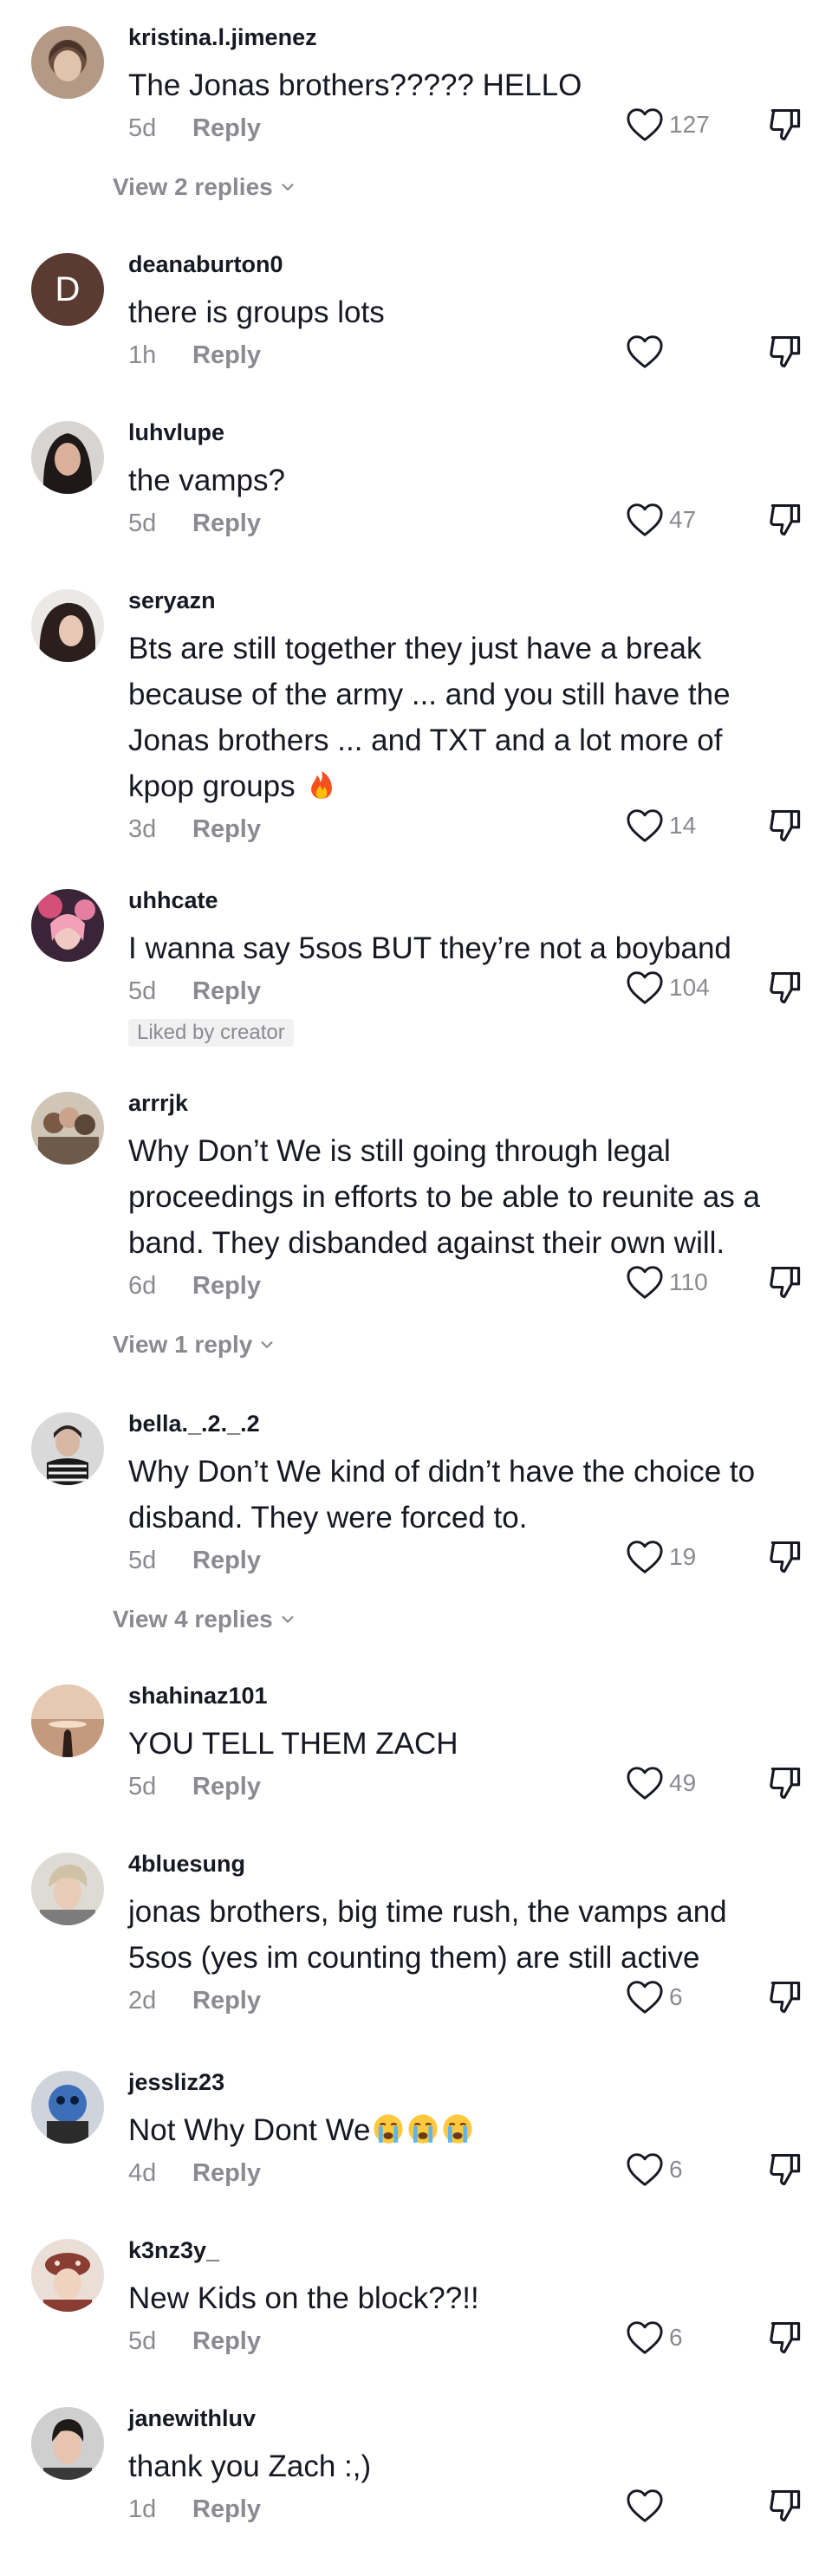 This screenshot has width=832, height=2576. I want to click on comment-username: janewithluv, so click(192, 2419).